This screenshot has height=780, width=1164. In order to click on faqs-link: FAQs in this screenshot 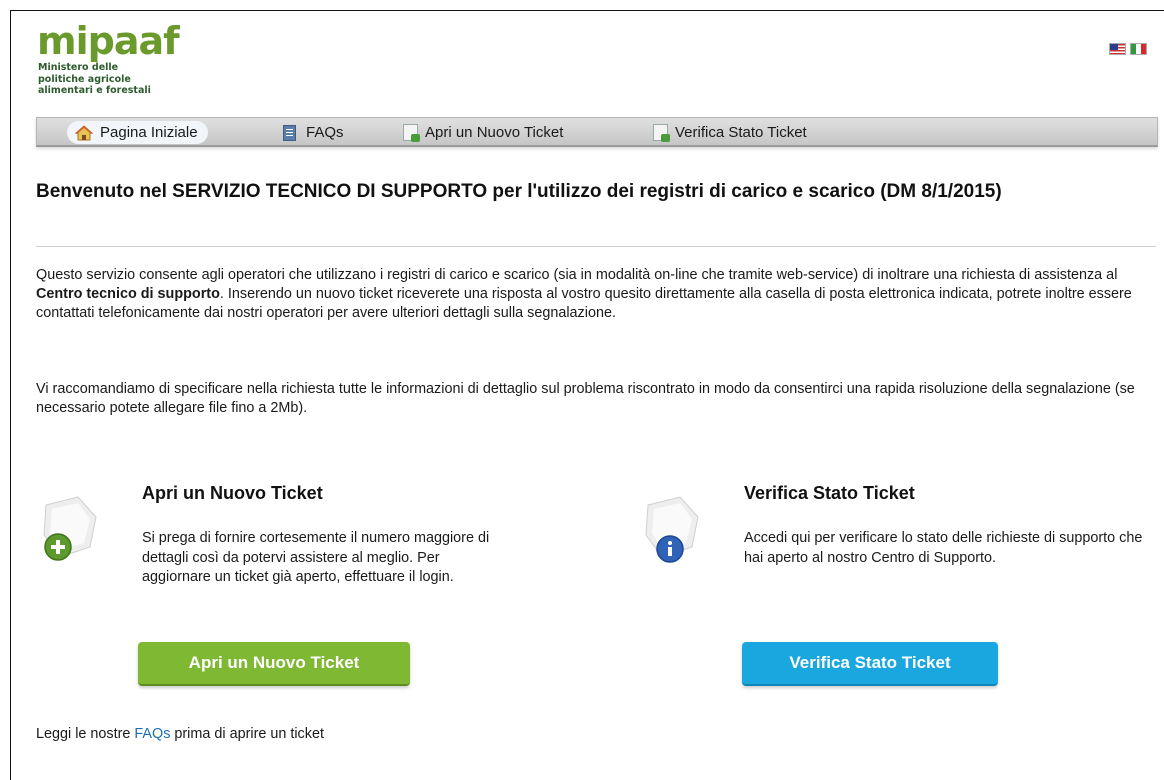, I will do `click(152, 734)`.